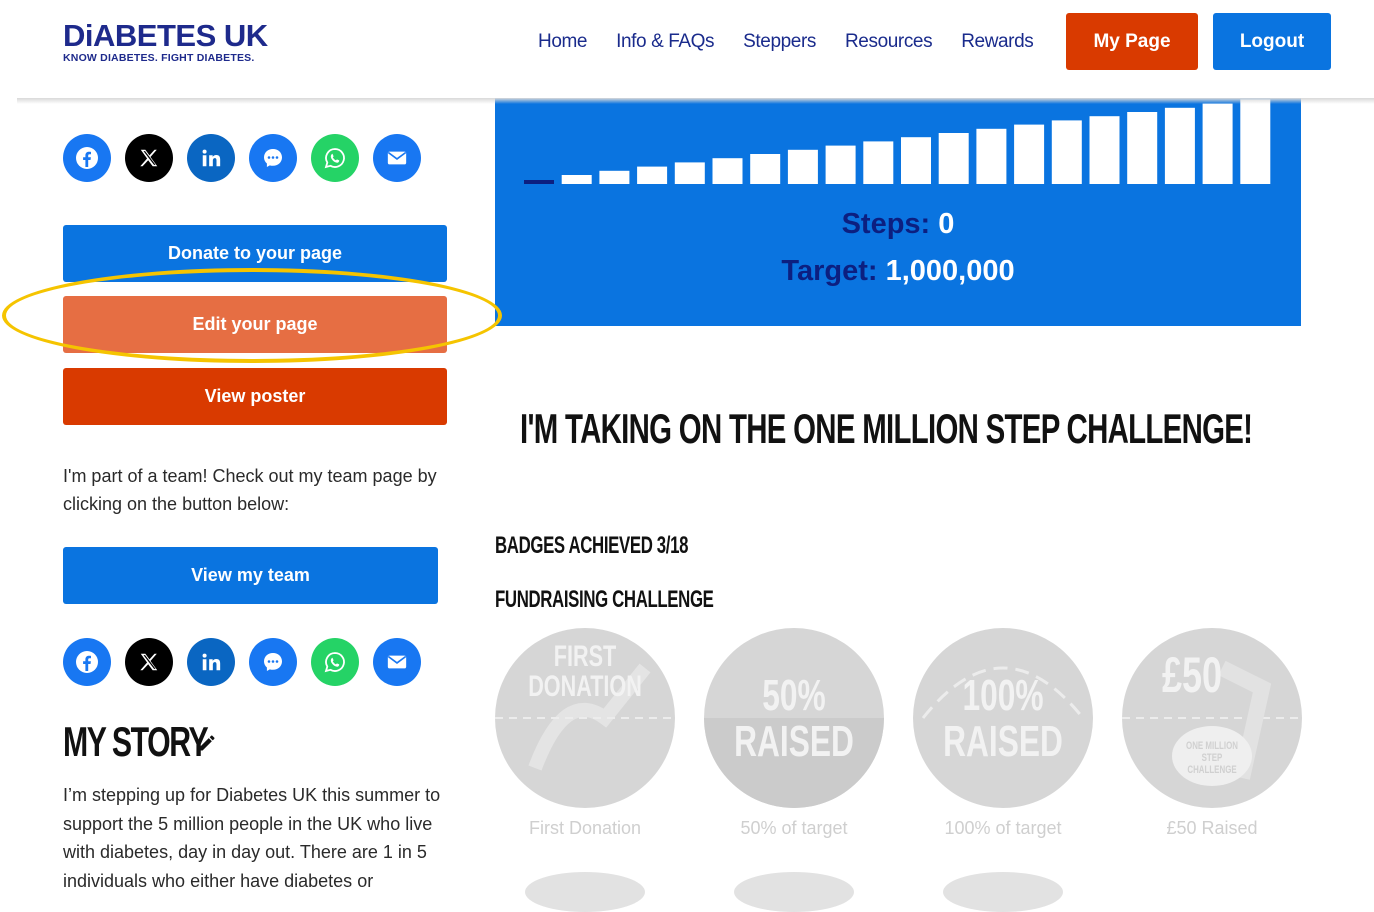 The height and width of the screenshot is (912, 1374). I want to click on nav-info-faqs: Info & FAQs, so click(665, 42).